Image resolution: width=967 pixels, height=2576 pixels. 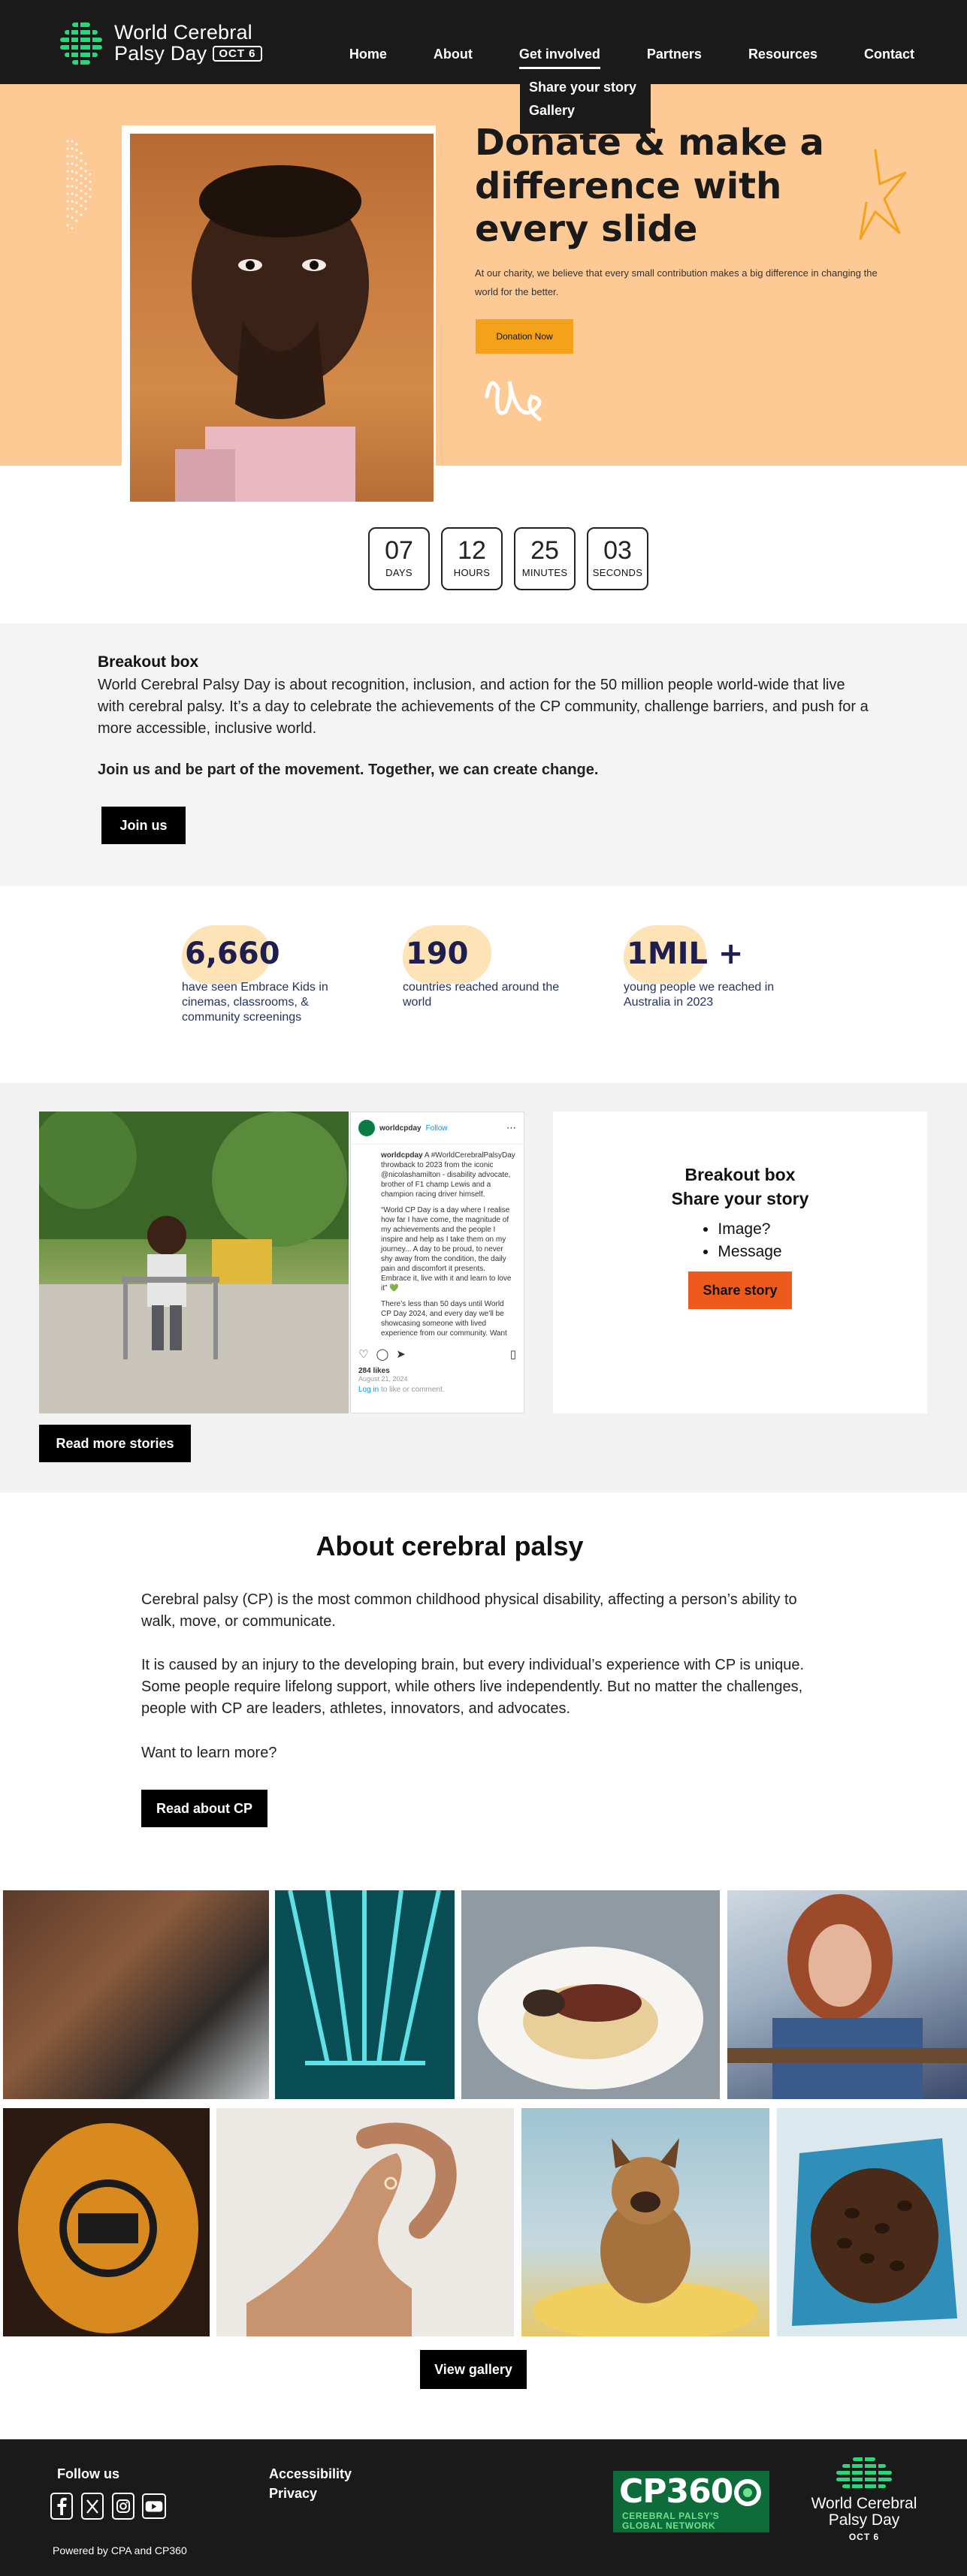 What do you see at coordinates (400, 1128) in the screenshot?
I see `instagram-account: worldcpday` at bounding box center [400, 1128].